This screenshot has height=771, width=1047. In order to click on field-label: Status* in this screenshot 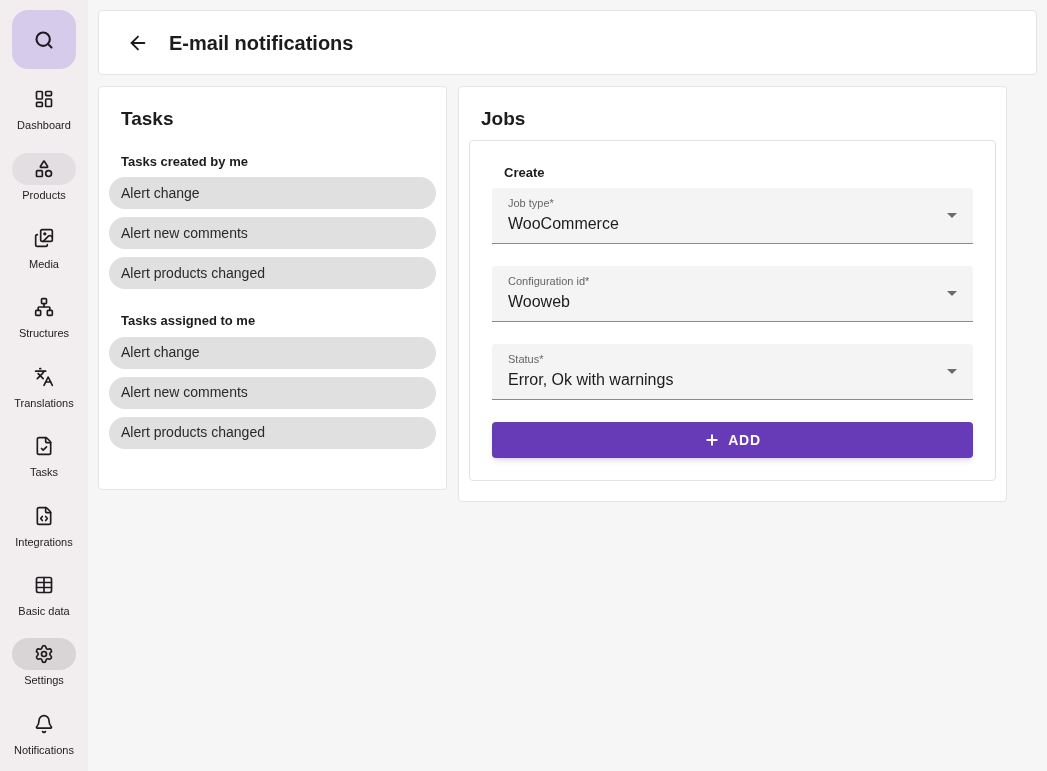, I will do `click(526, 360)`.